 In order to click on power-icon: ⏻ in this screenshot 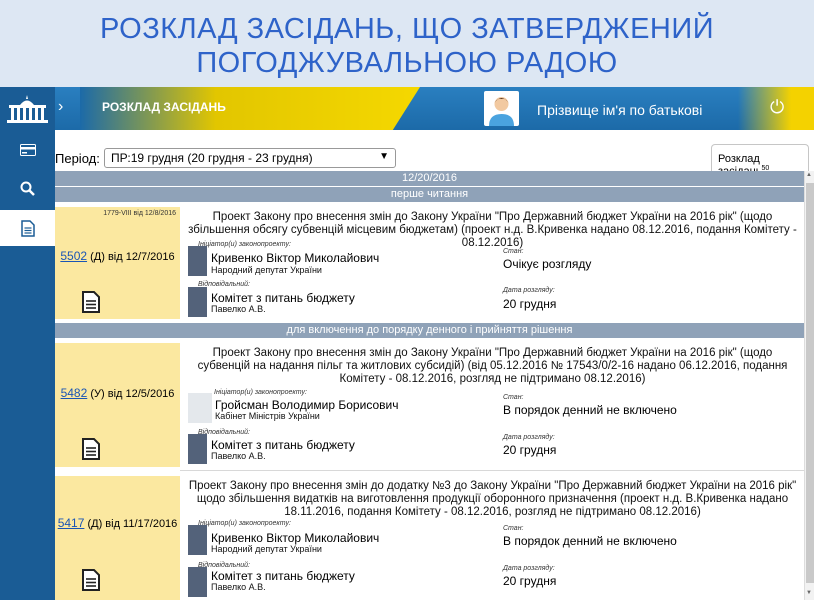, I will do `click(777, 107)`.